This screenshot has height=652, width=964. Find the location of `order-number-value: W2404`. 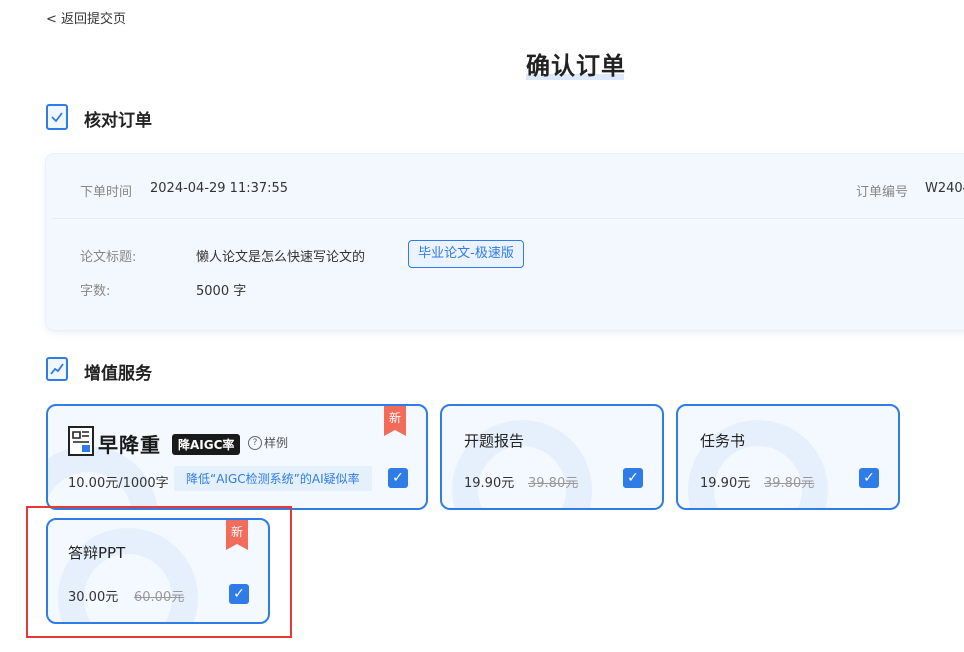

order-number-value: W2404 is located at coordinates (944, 188).